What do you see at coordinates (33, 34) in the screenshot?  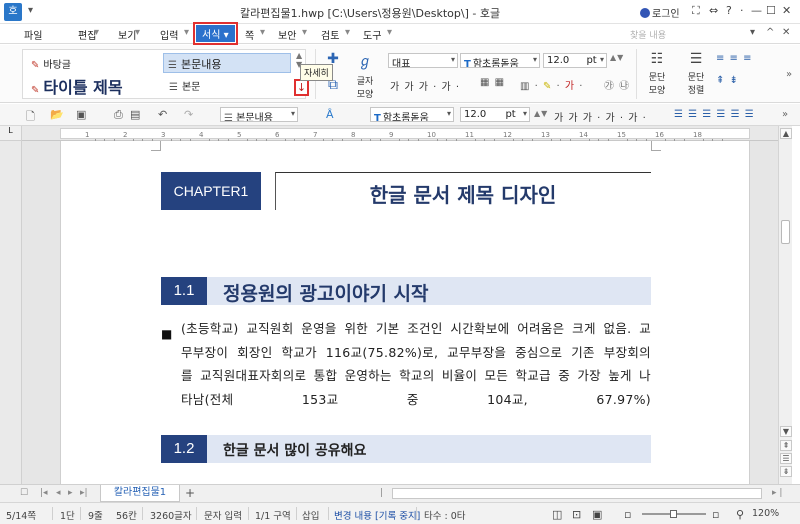 I see `menu-file: 파일` at bounding box center [33, 34].